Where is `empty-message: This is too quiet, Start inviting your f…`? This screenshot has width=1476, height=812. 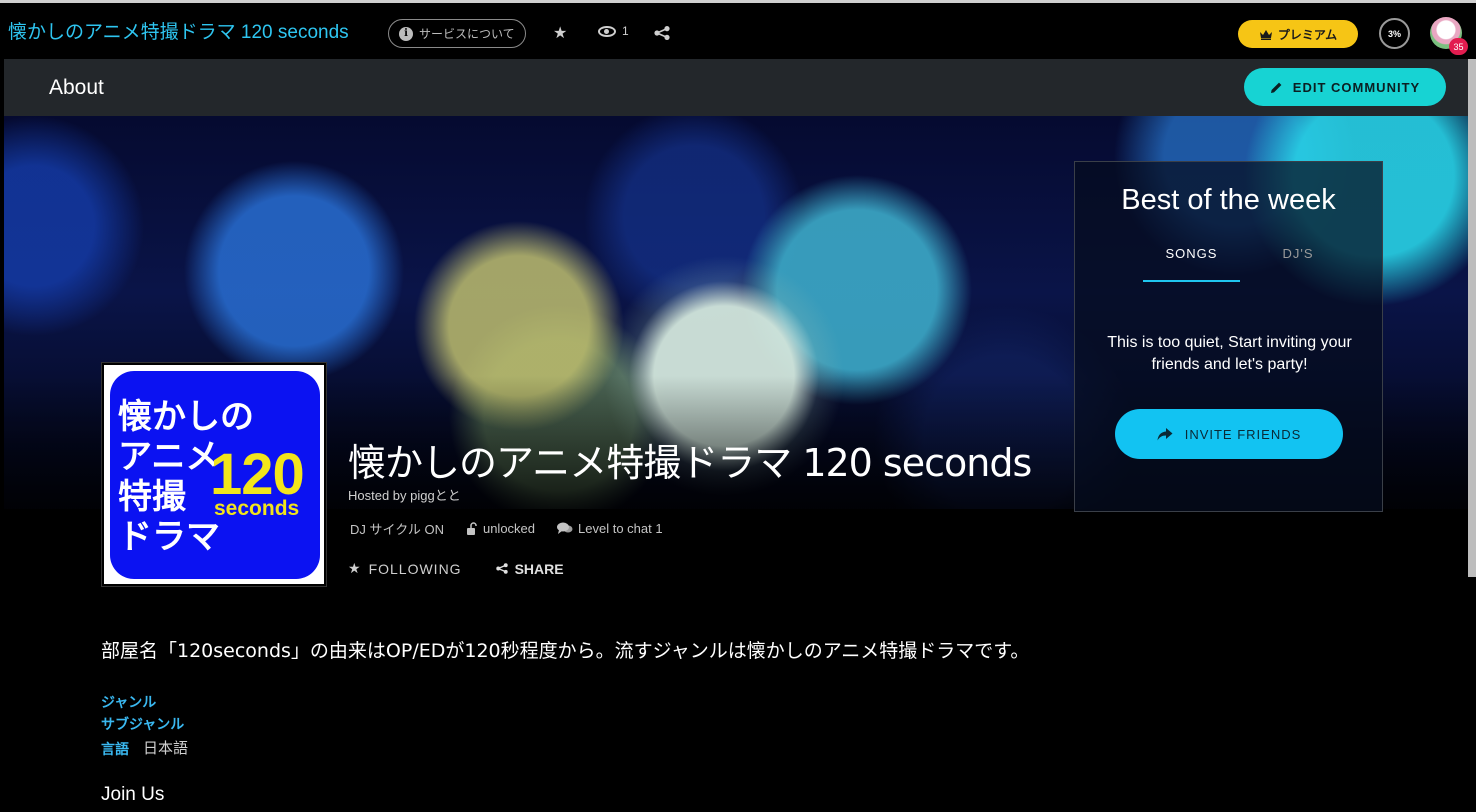
empty-message: This is too quiet, Start inviting your f… is located at coordinates (1229, 353).